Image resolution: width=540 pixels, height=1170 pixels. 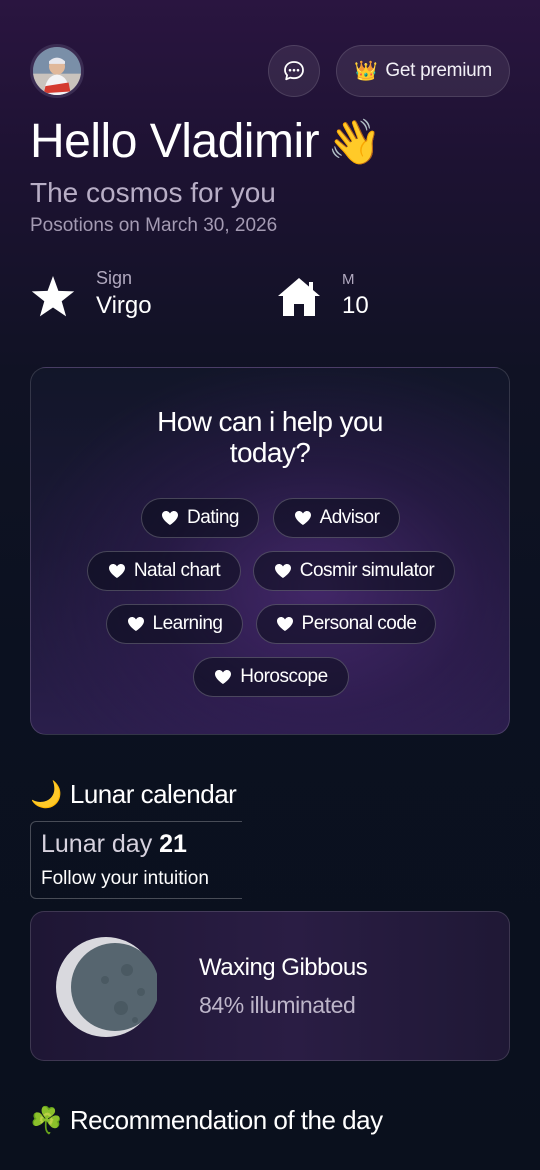 I want to click on house-icon, so click(x=299, y=297).